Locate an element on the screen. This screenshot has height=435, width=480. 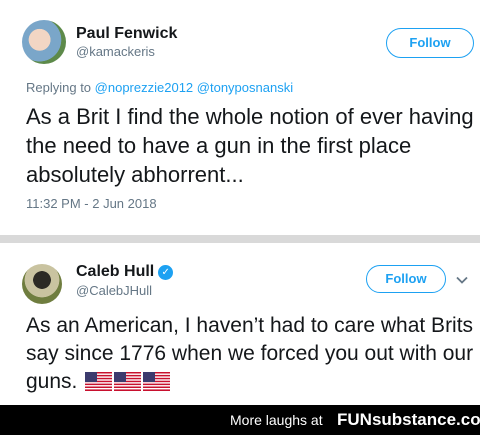
divider is located at coordinates (240, 239).